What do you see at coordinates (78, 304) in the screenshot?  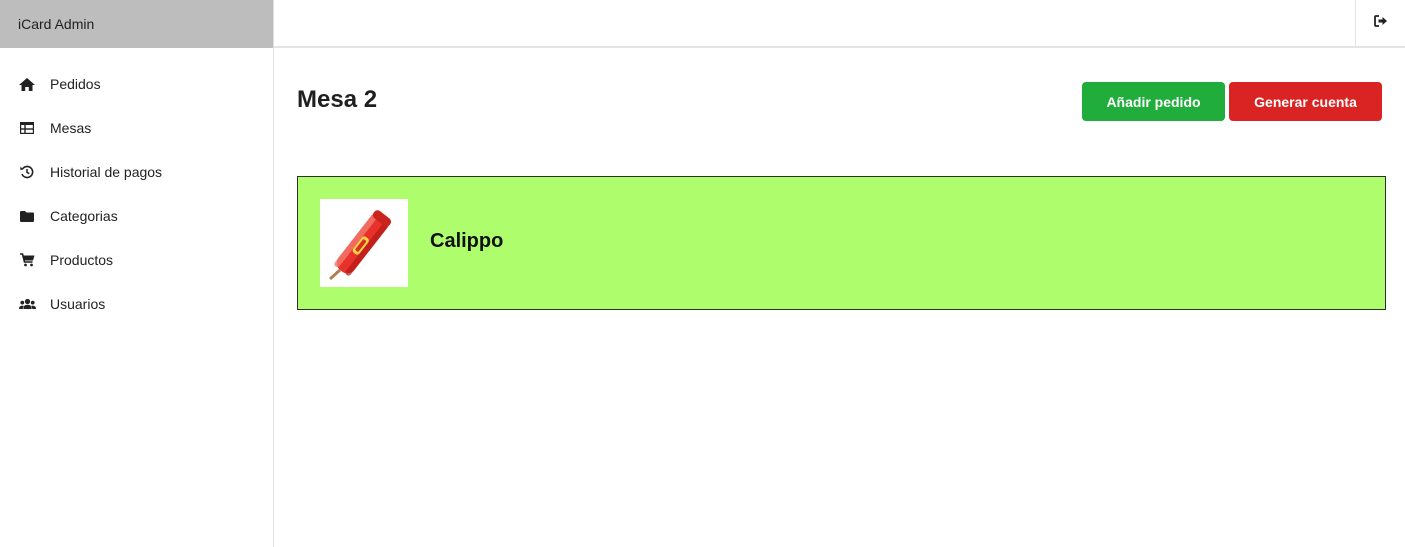 I see `sidebar-item-label: Usuarios` at bounding box center [78, 304].